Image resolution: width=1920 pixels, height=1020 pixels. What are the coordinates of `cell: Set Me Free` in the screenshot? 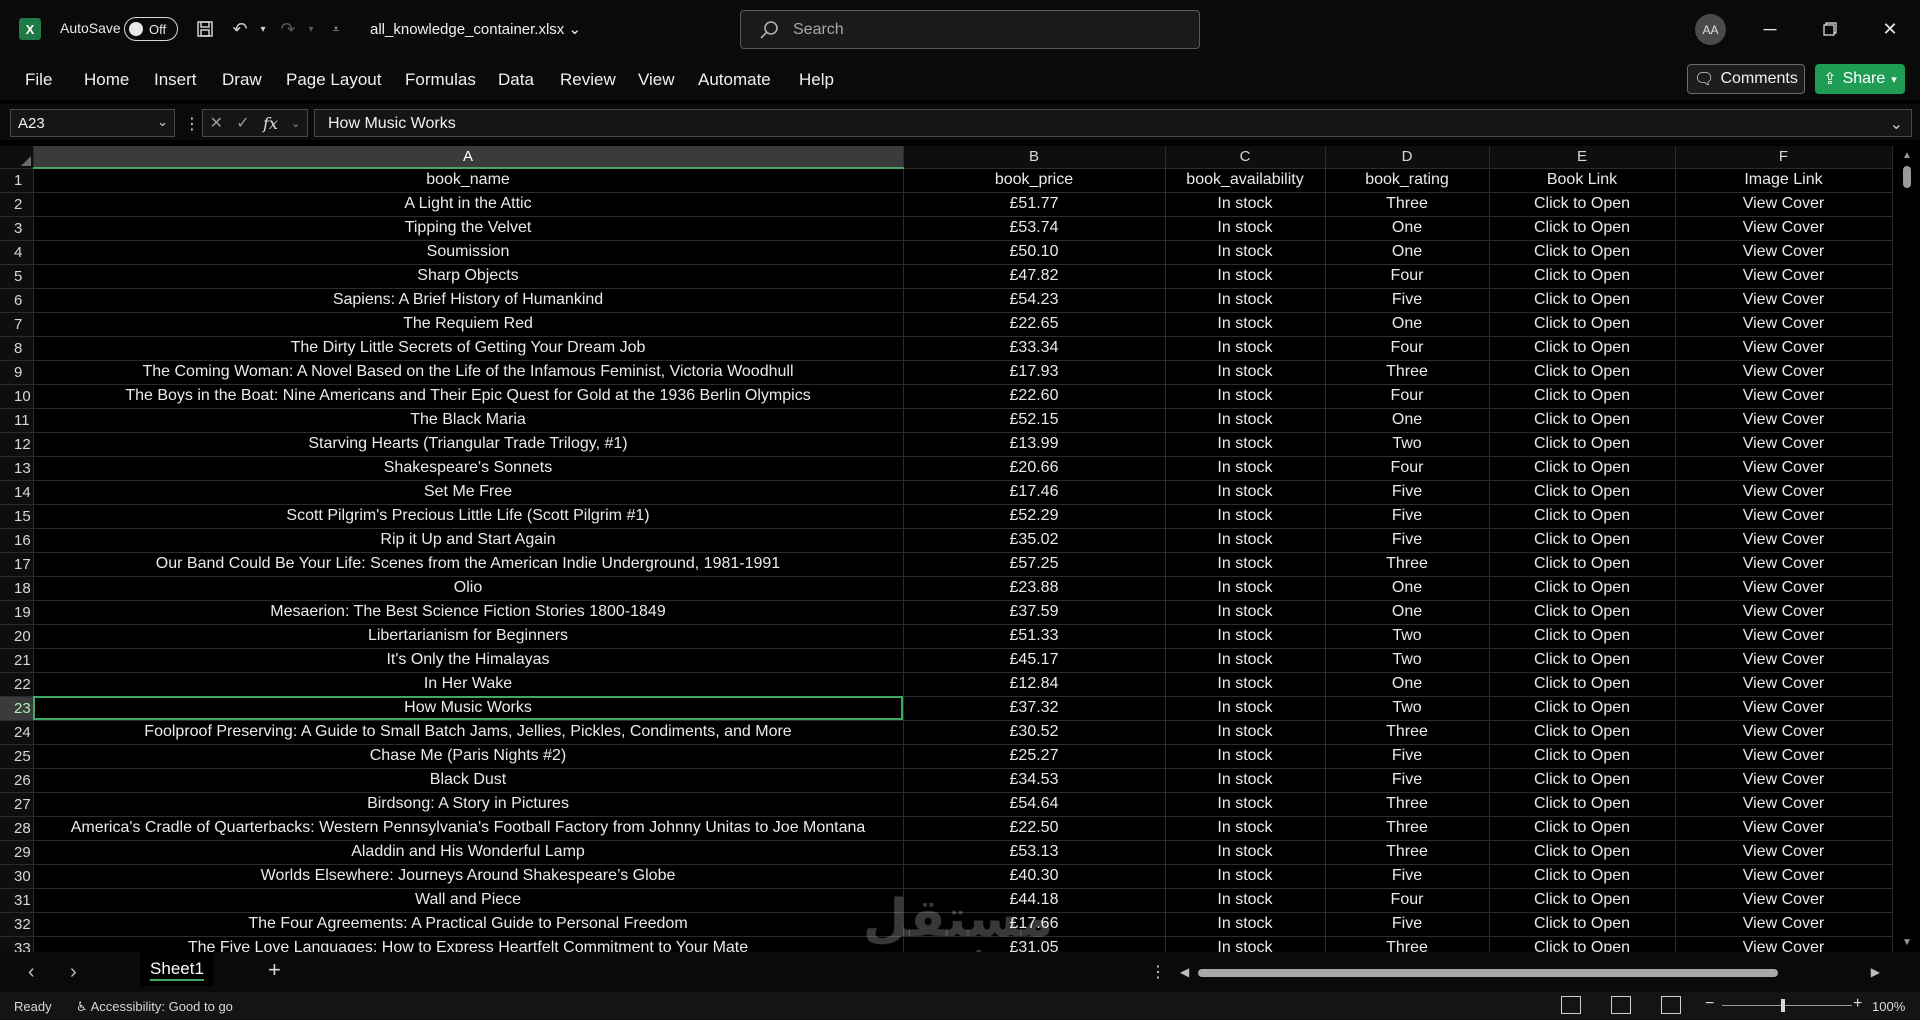 It's located at (468, 492).